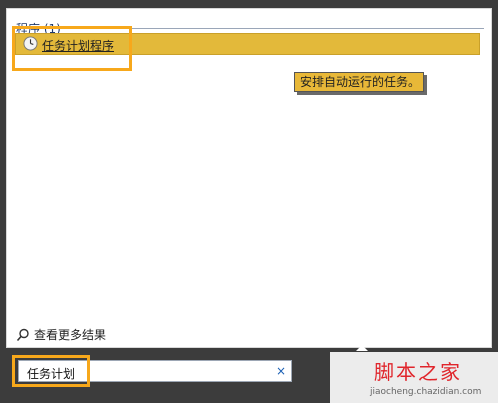 Image resolution: width=498 pixels, height=403 pixels. What do you see at coordinates (281, 371) in the screenshot?
I see `clear-icon: ×` at bounding box center [281, 371].